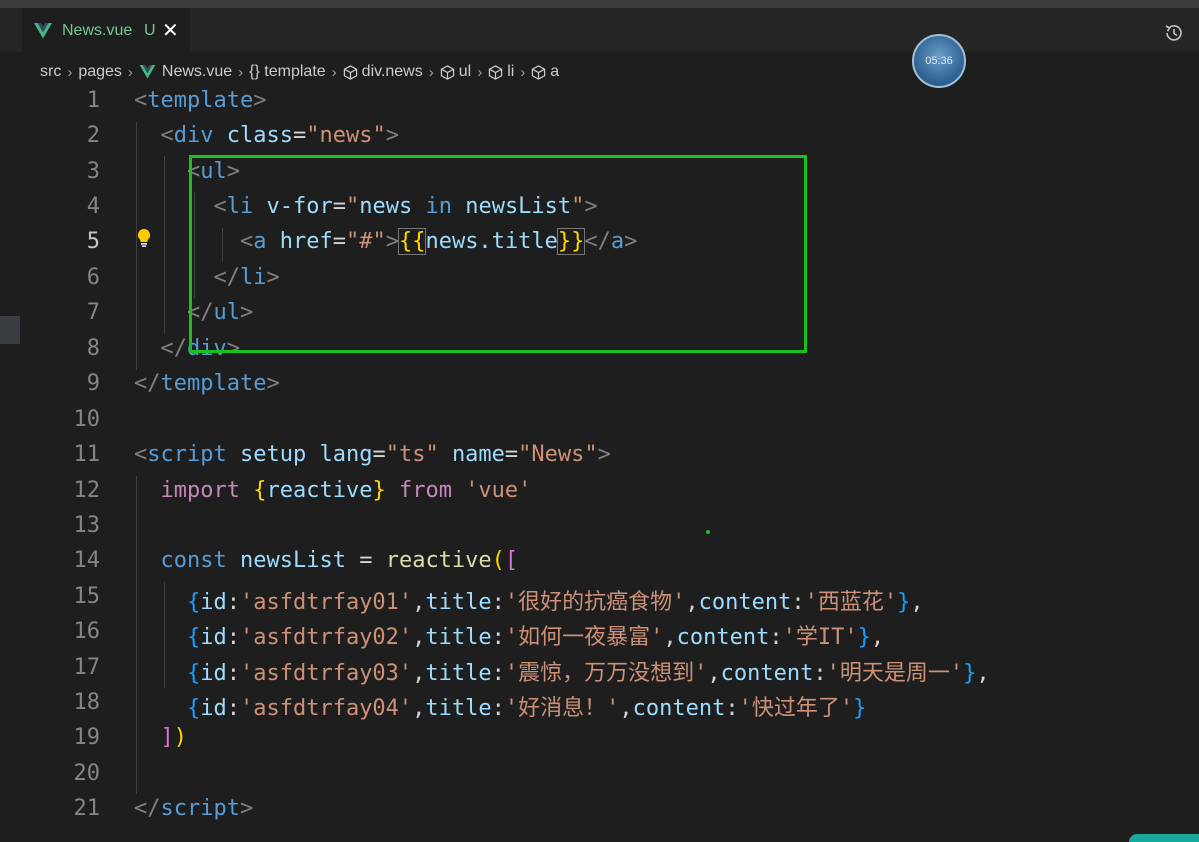 The height and width of the screenshot is (842, 1199). I want to click on tab-modified-badge: U, so click(150, 30).